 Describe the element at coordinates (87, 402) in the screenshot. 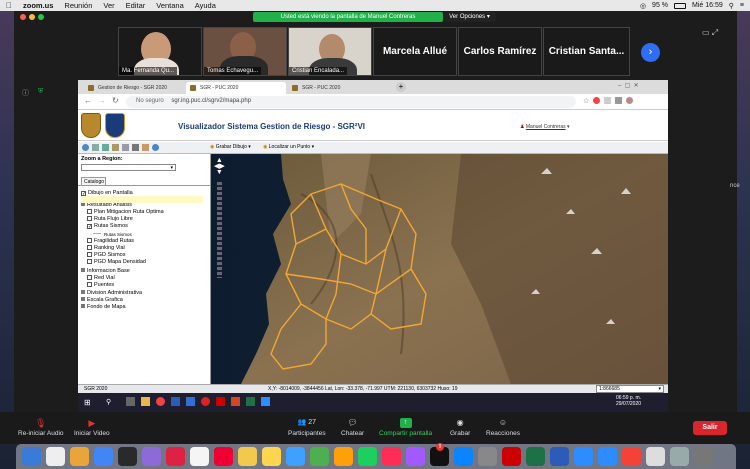

I see `windows-start-icon: ⊞` at that location.